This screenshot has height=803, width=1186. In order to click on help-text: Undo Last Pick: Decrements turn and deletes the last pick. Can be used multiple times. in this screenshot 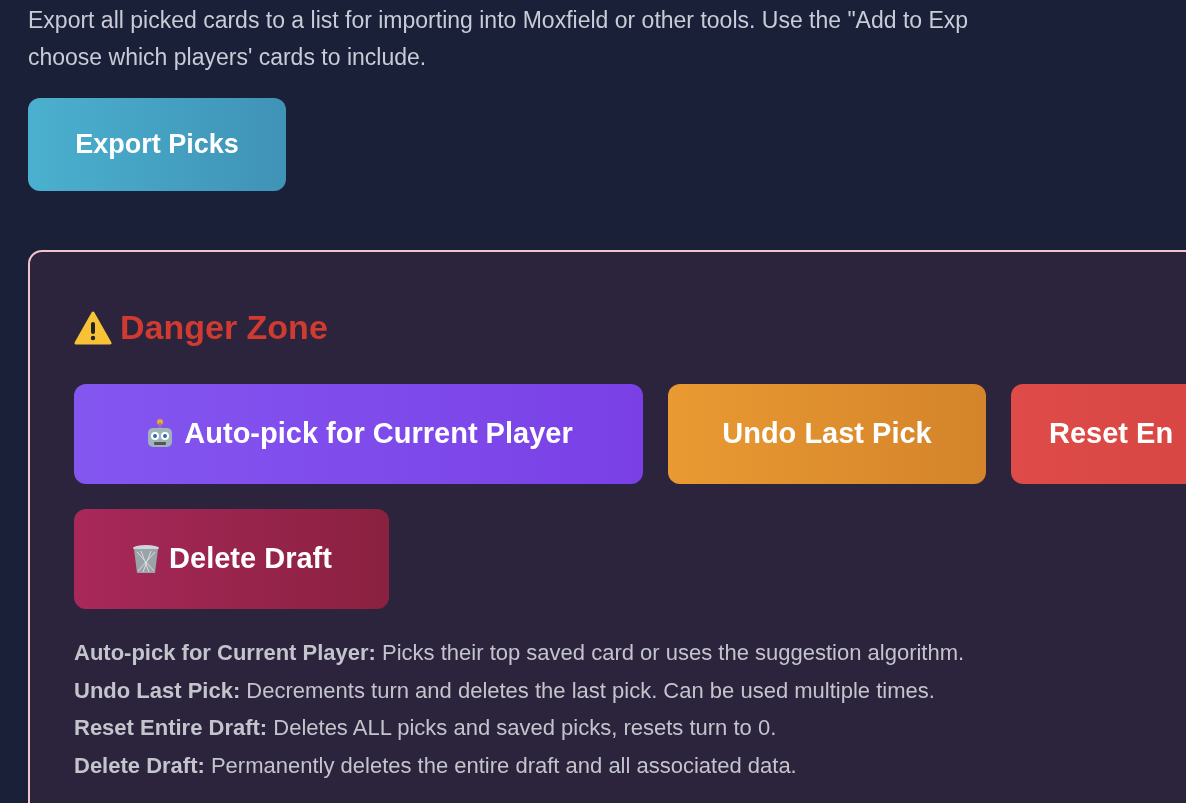, I will do `click(505, 690)`.